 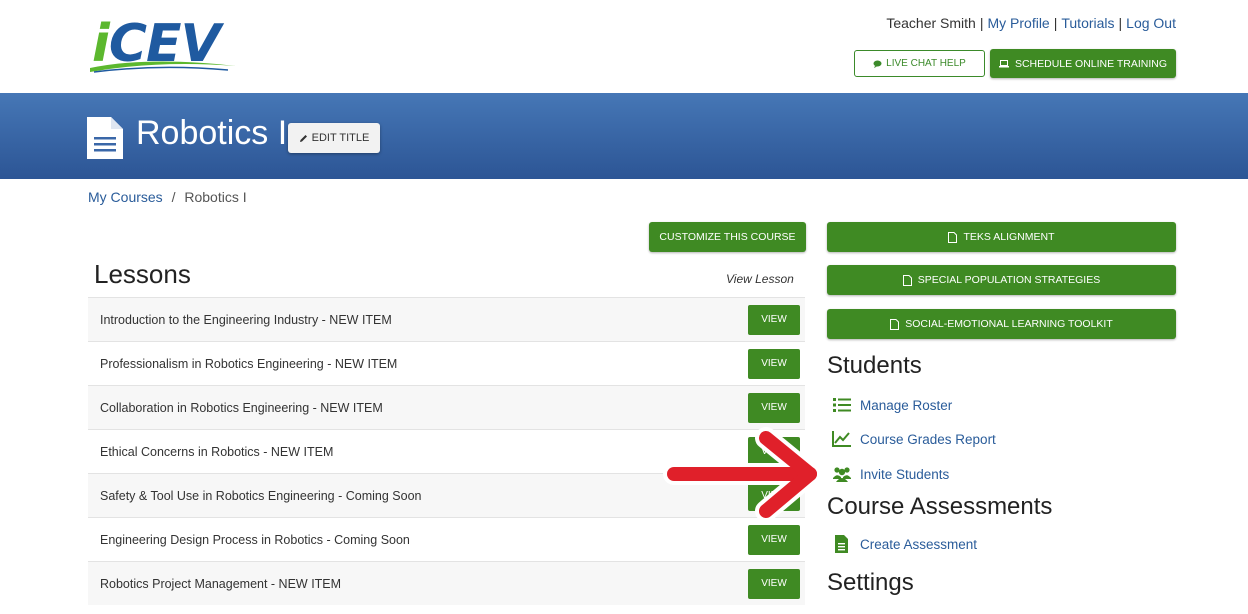 What do you see at coordinates (841, 544) in the screenshot?
I see `file-text-icon` at bounding box center [841, 544].